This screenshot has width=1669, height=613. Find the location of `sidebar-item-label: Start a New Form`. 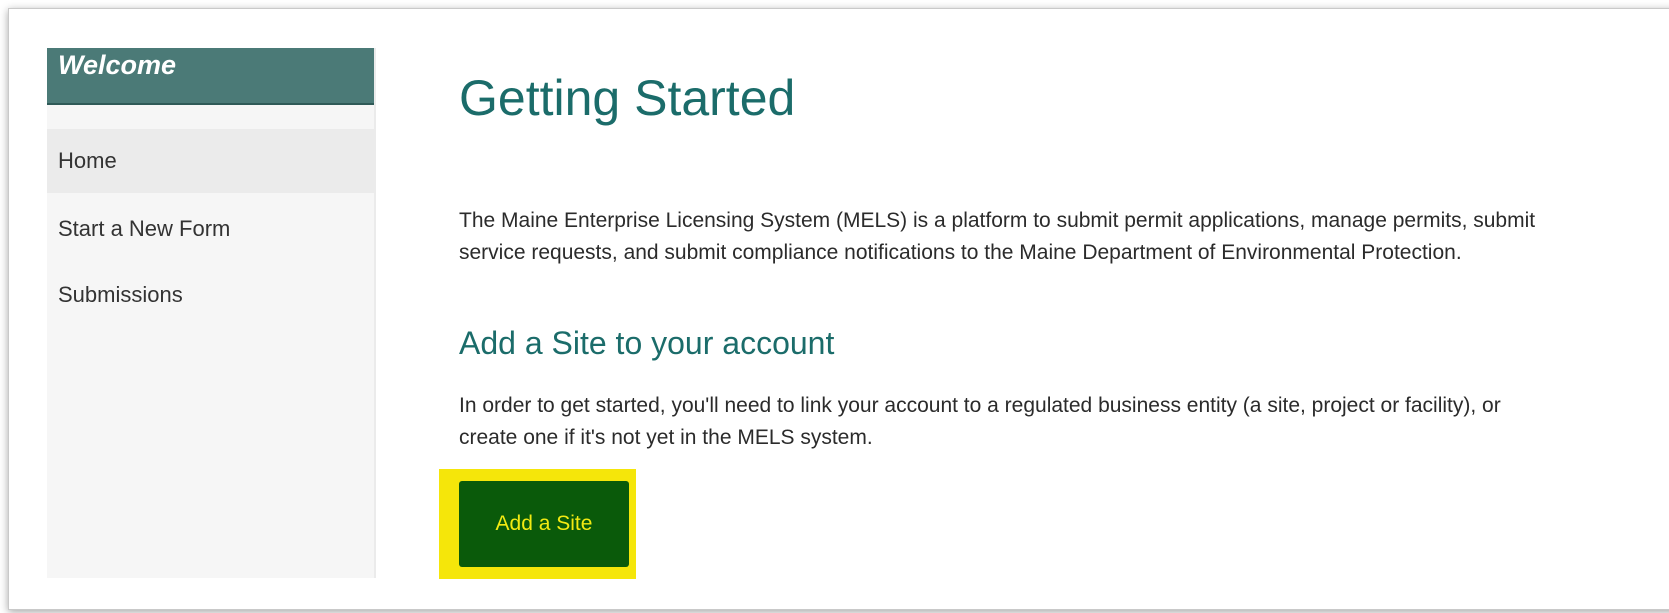

sidebar-item-label: Start a New Form is located at coordinates (144, 228).